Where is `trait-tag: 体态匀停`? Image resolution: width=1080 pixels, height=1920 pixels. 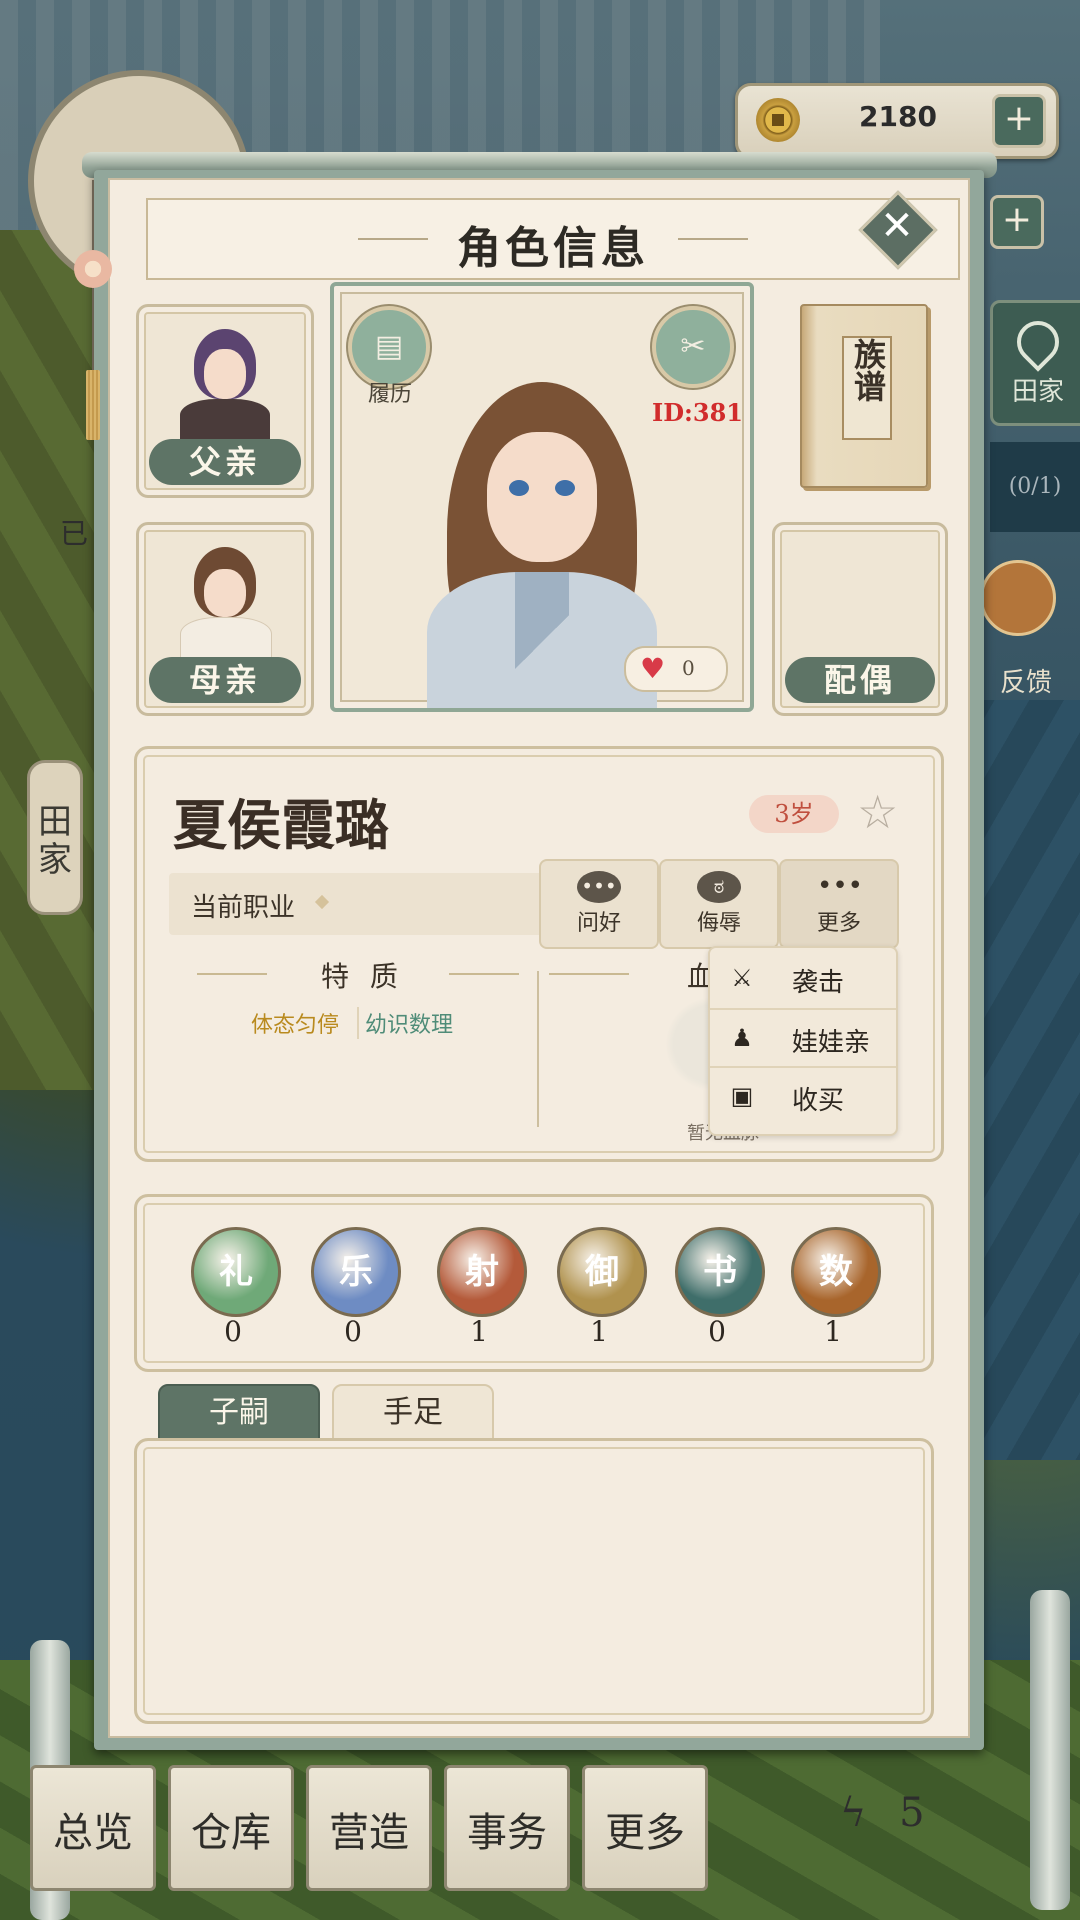
trait-tag: 体态匀停 is located at coordinates (295, 1023).